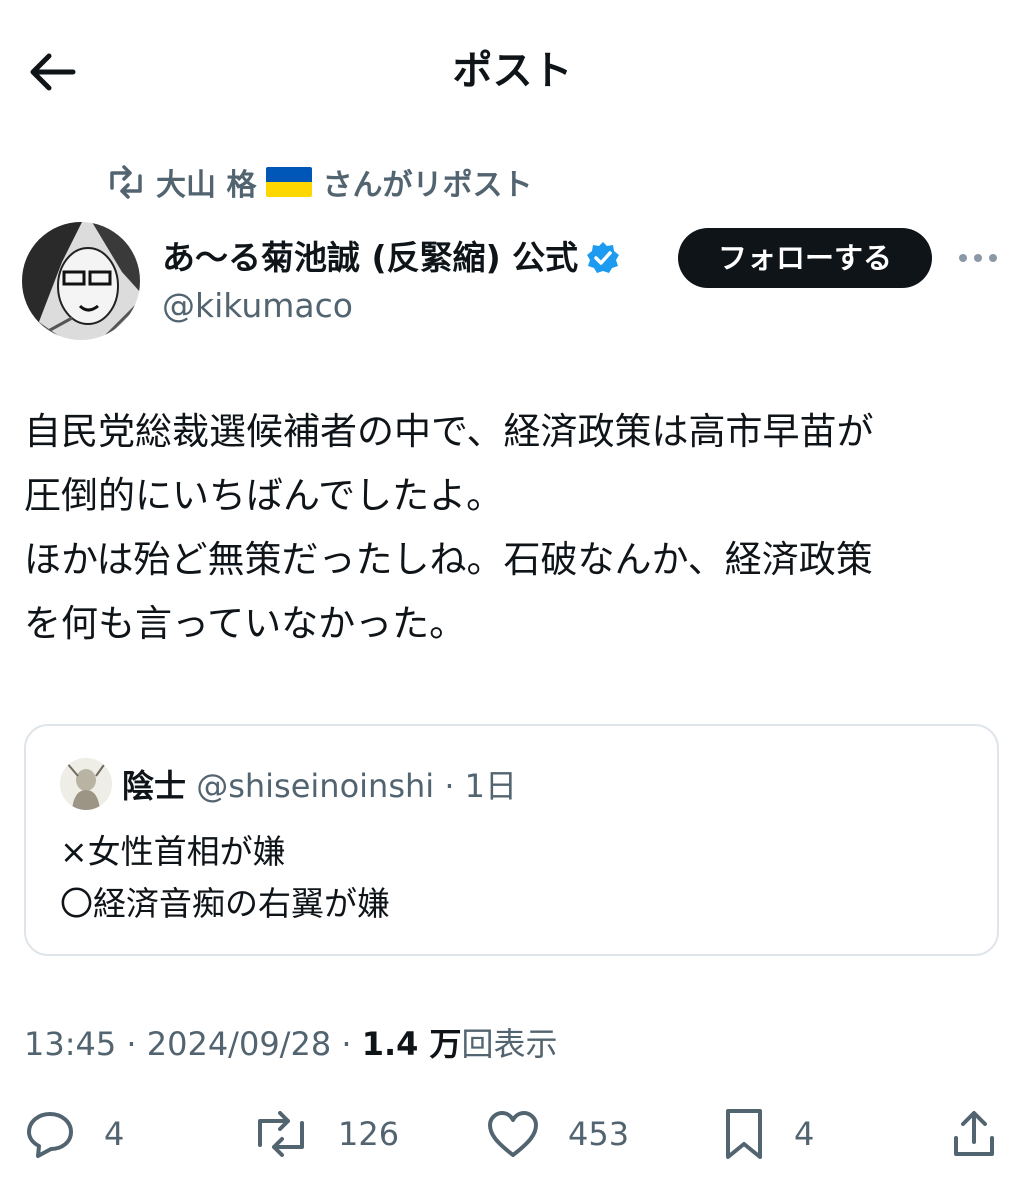 Image resolution: width=1025 pixels, height=1200 pixels. I want to click on tweet-line: ほかは殆ど無策だったしね。石破なんか、経済政策, so click(448, 559).